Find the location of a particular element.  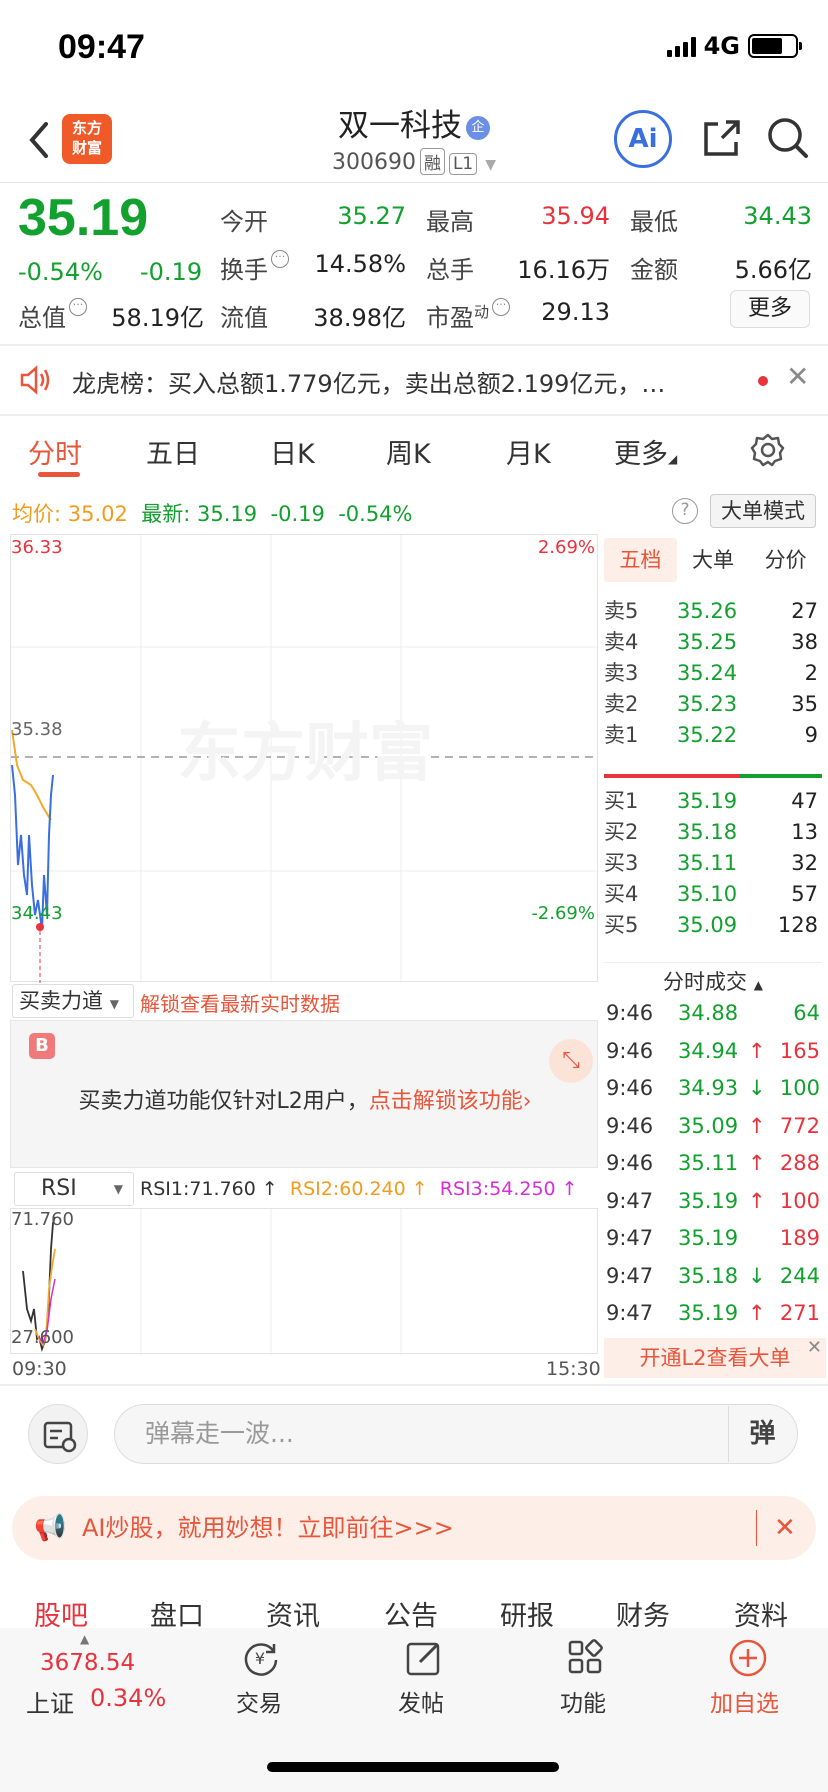

ask-row: 卖4 35.25 38 is located at coordinates (713, 642).